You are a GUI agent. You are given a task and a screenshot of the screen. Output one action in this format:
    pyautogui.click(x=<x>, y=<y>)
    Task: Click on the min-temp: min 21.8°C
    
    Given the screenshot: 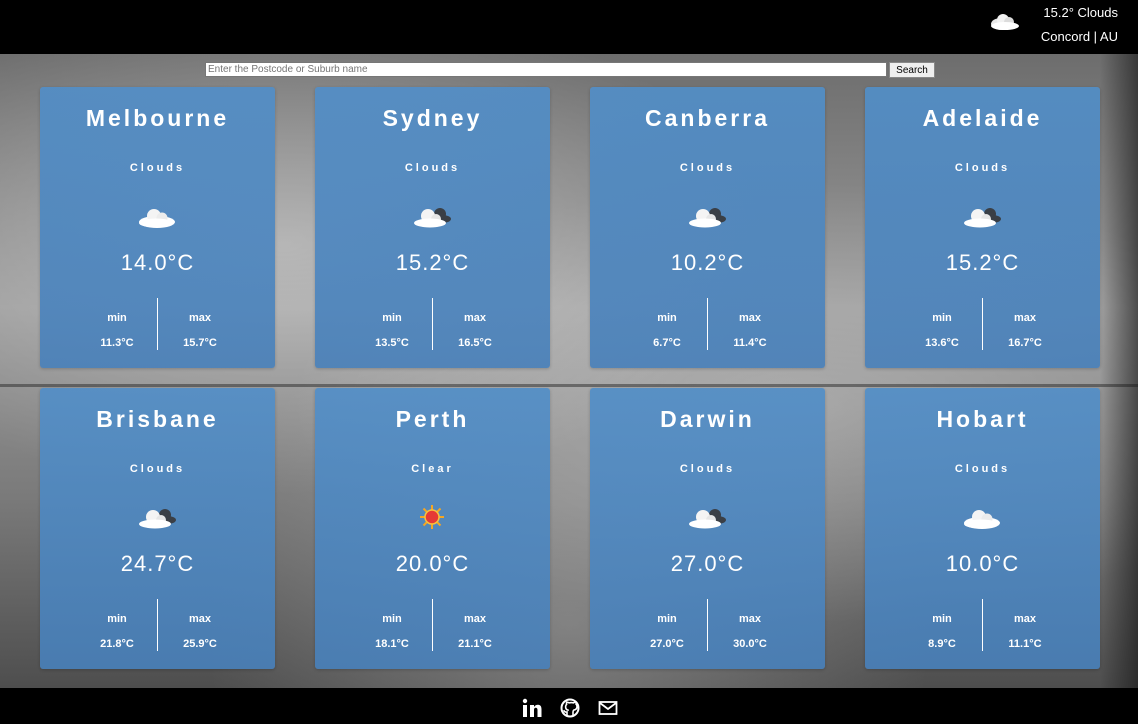 What is the action you would take?
    pyautogui.click(x=117, y=631)
    